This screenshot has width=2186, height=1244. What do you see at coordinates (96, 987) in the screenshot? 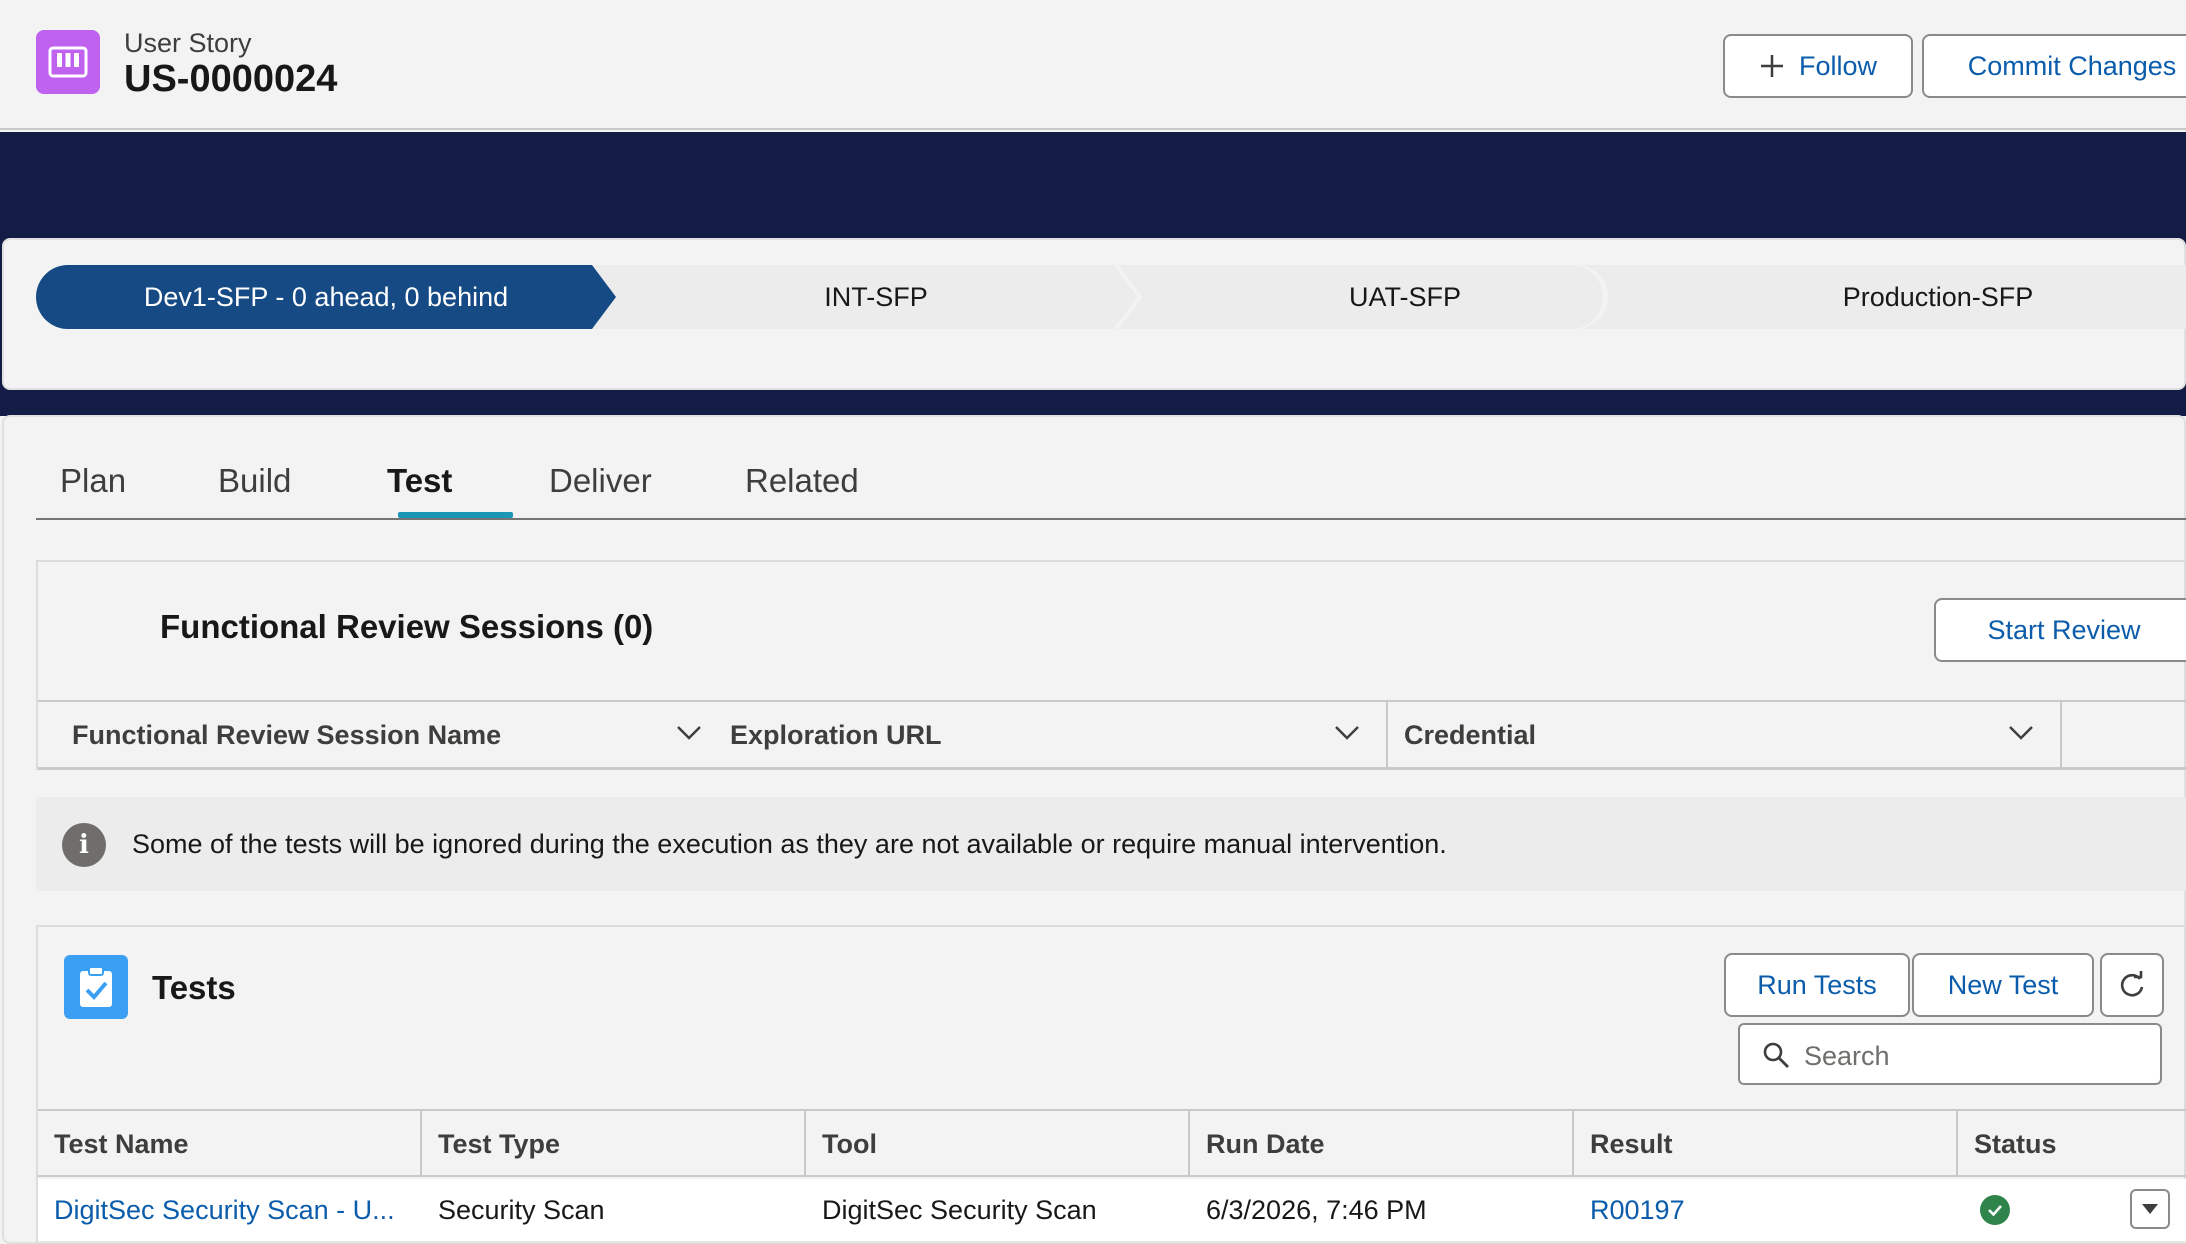
I see `clipboard-check-icon` at bounding box center [96, 987].